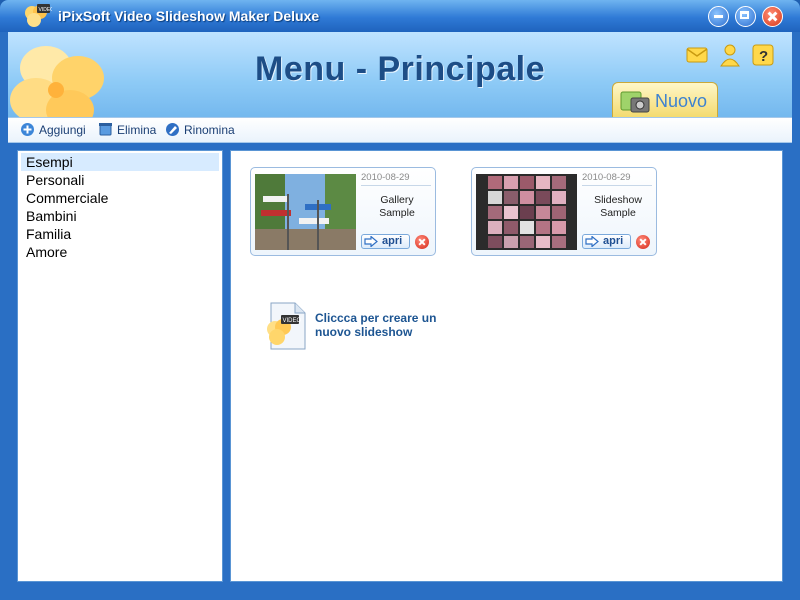 This screenshot has height=600, width=800. I want to click on delete-icon, so click(105, 129).